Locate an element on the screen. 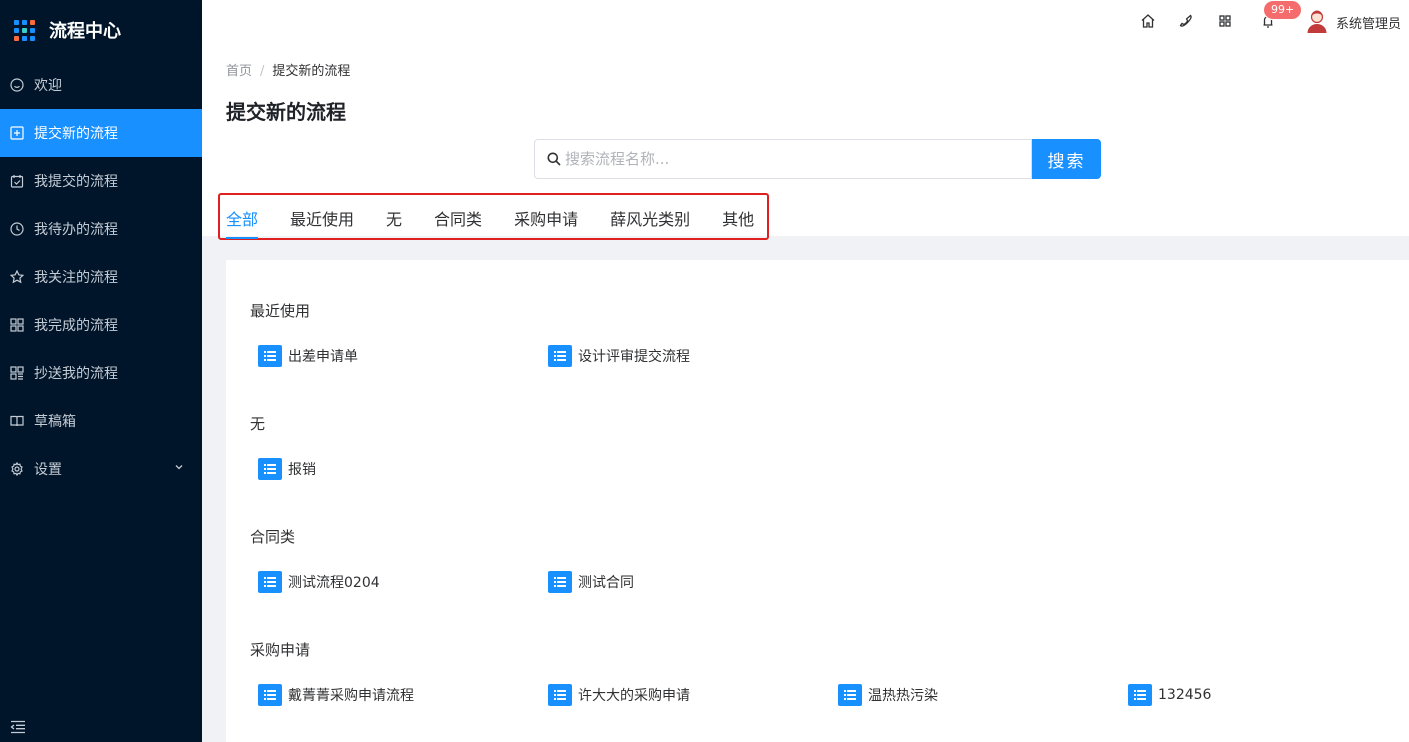 This screenshot has height=742, width=1409. process-item: 温热热污染 is located at coordinates (888, 695).